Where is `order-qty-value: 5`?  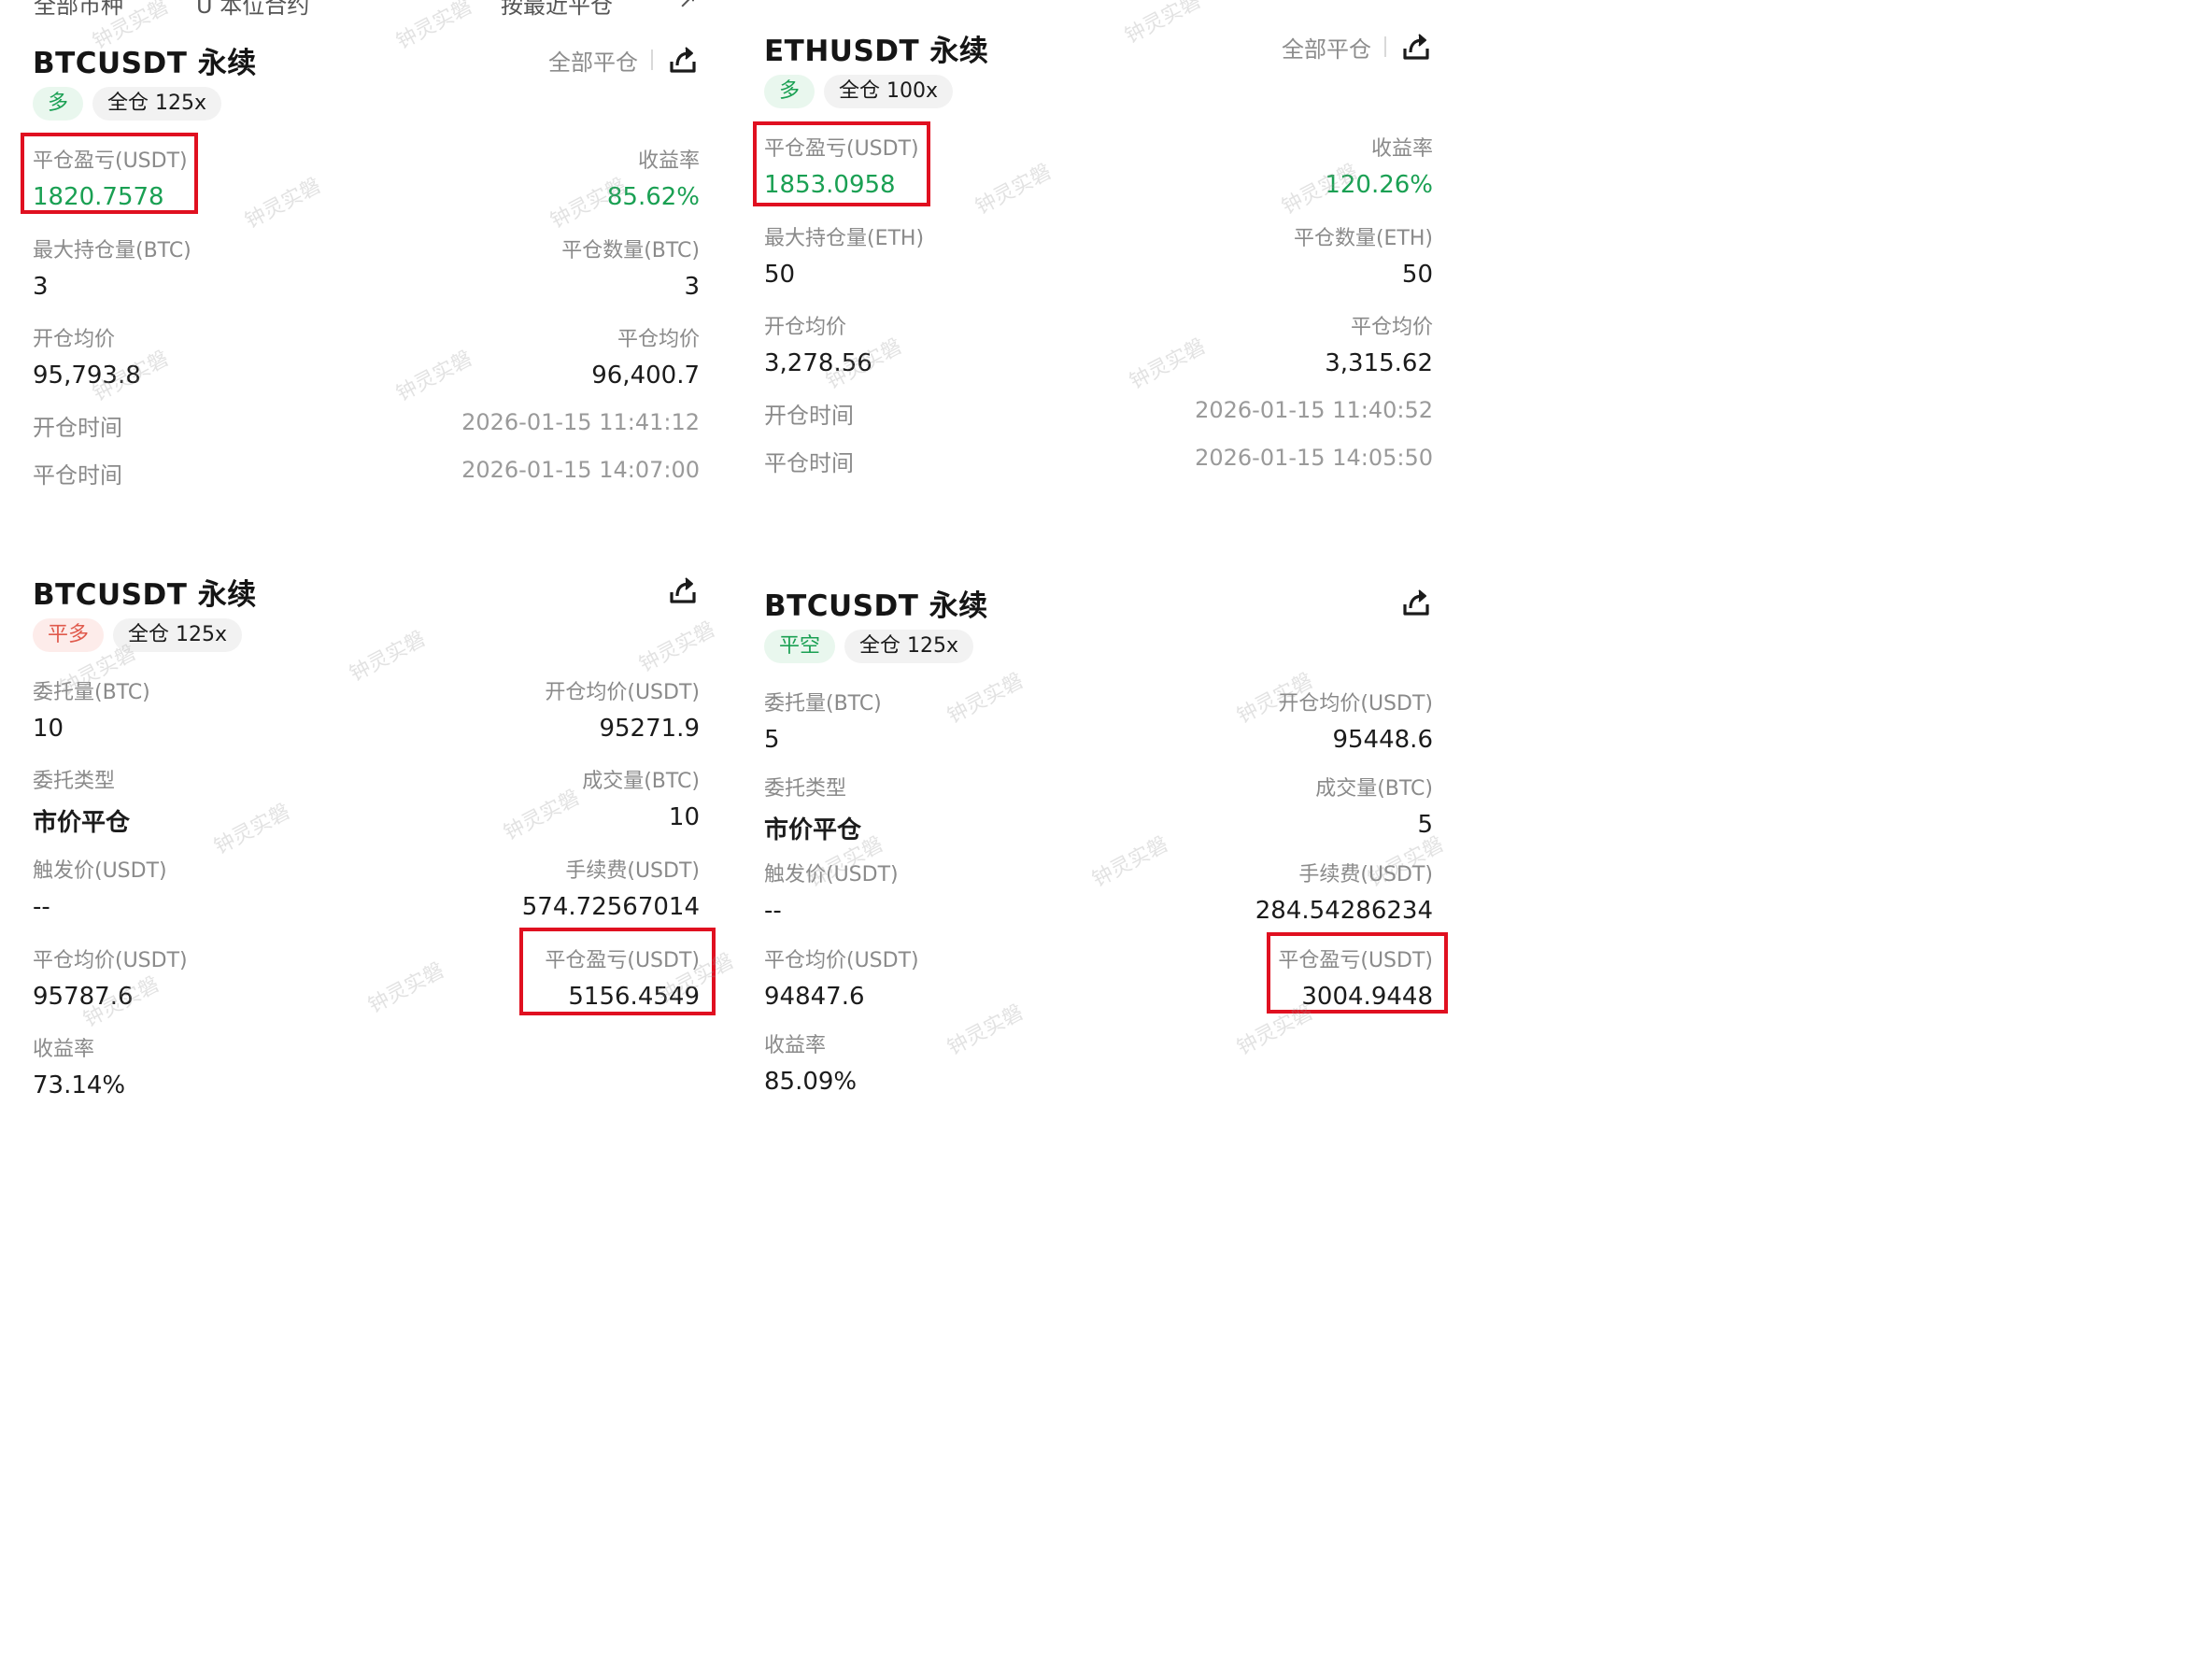 order-qty-value: 5 is located at coordinates (772, 740).